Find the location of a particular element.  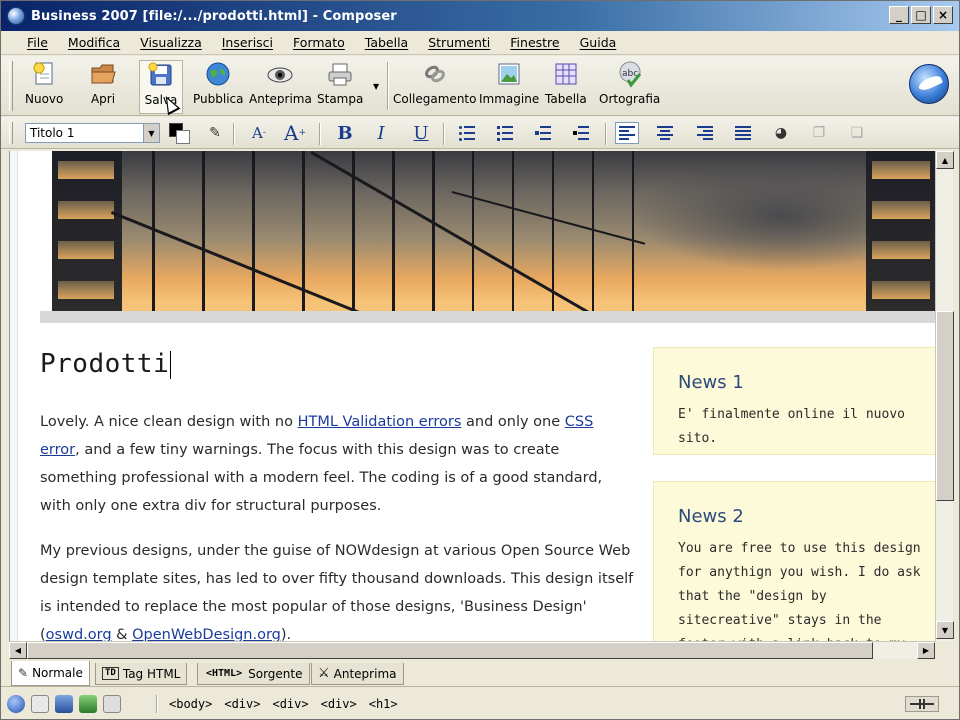

italic-button: I is located at coordinates (381, 133).